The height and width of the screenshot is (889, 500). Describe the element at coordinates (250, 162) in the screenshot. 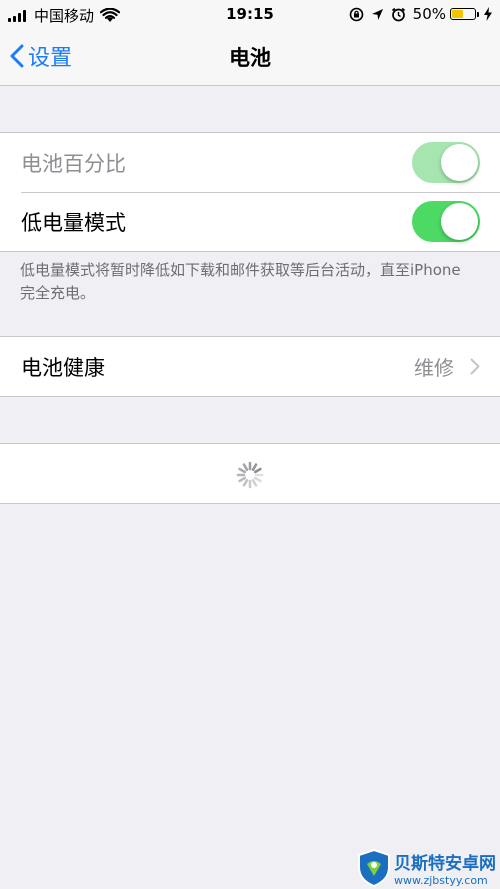

I see `battery-percentage-row: 电池百分比` at that location.